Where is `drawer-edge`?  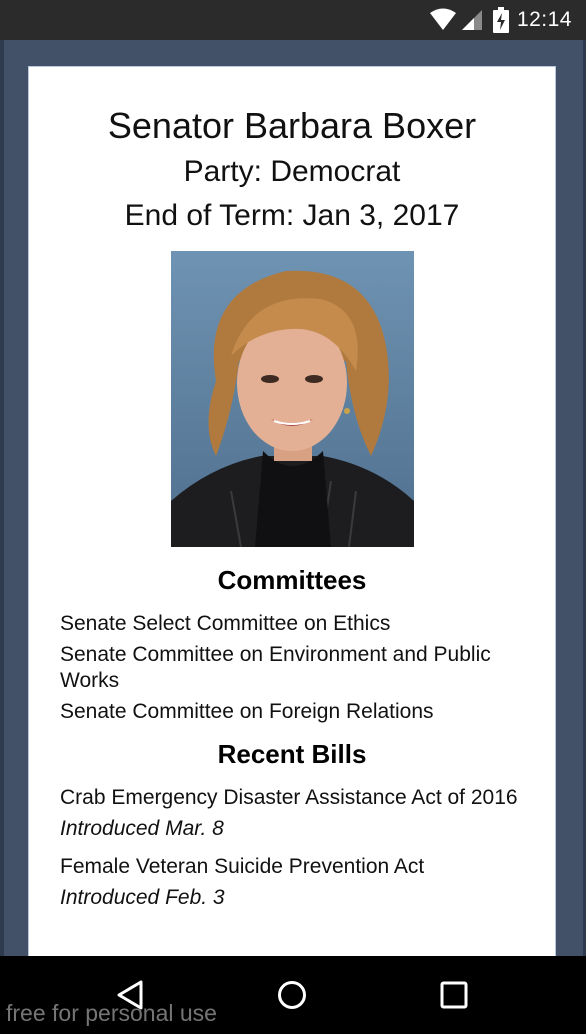
drawer-edge is located at coordinates (2, 500).